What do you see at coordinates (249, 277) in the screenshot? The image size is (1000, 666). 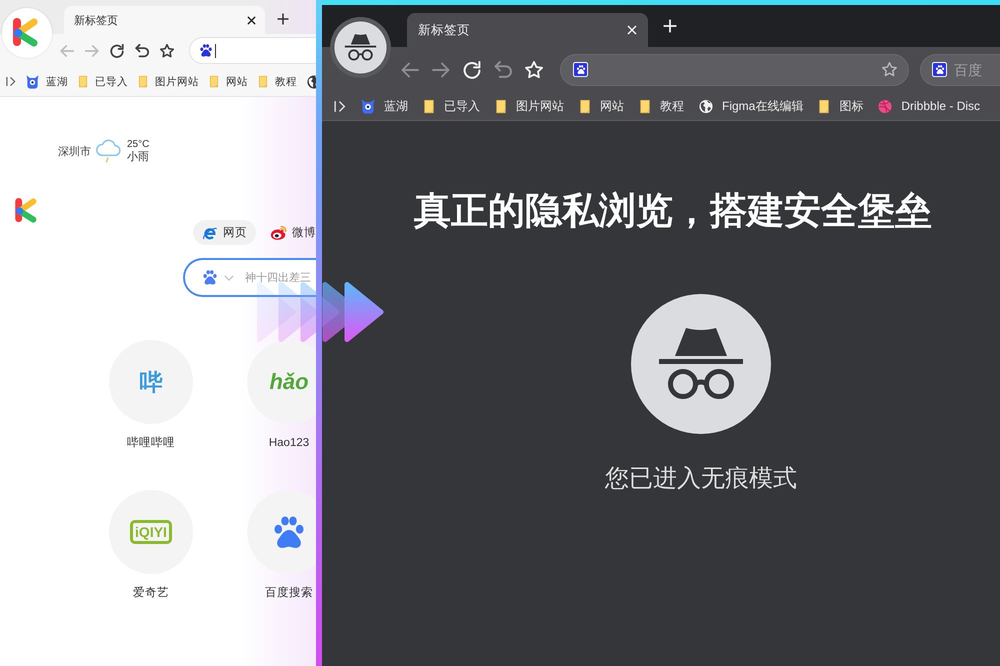 I see `search-field: 神十四出差三` at bounding box center [249, 277].